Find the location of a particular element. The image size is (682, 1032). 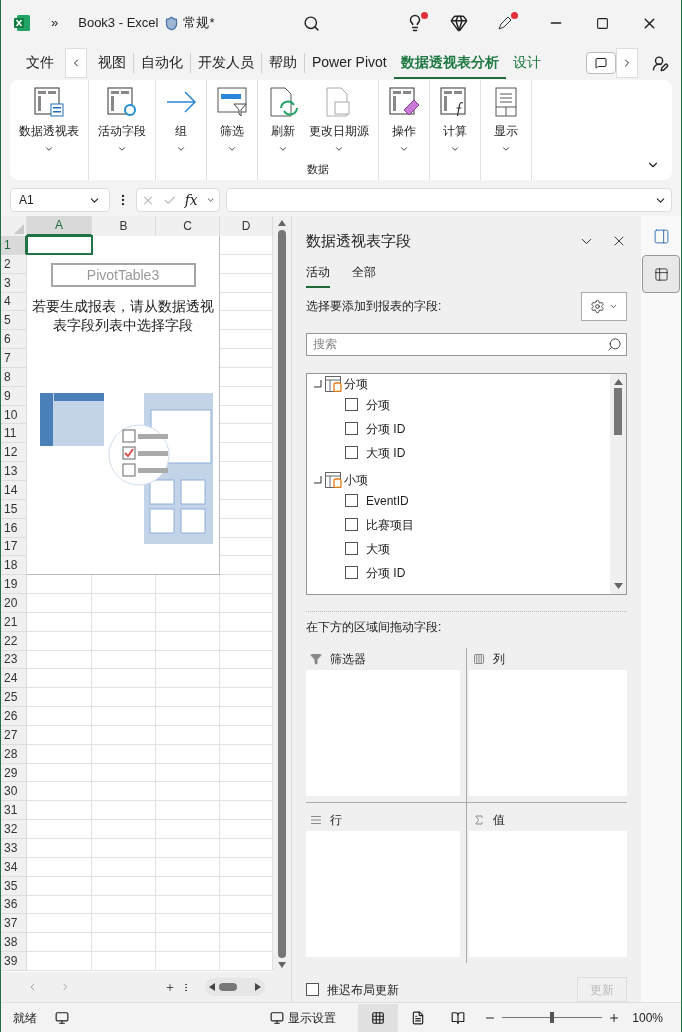

row-header: 33 is located at coordinates (14, 848).